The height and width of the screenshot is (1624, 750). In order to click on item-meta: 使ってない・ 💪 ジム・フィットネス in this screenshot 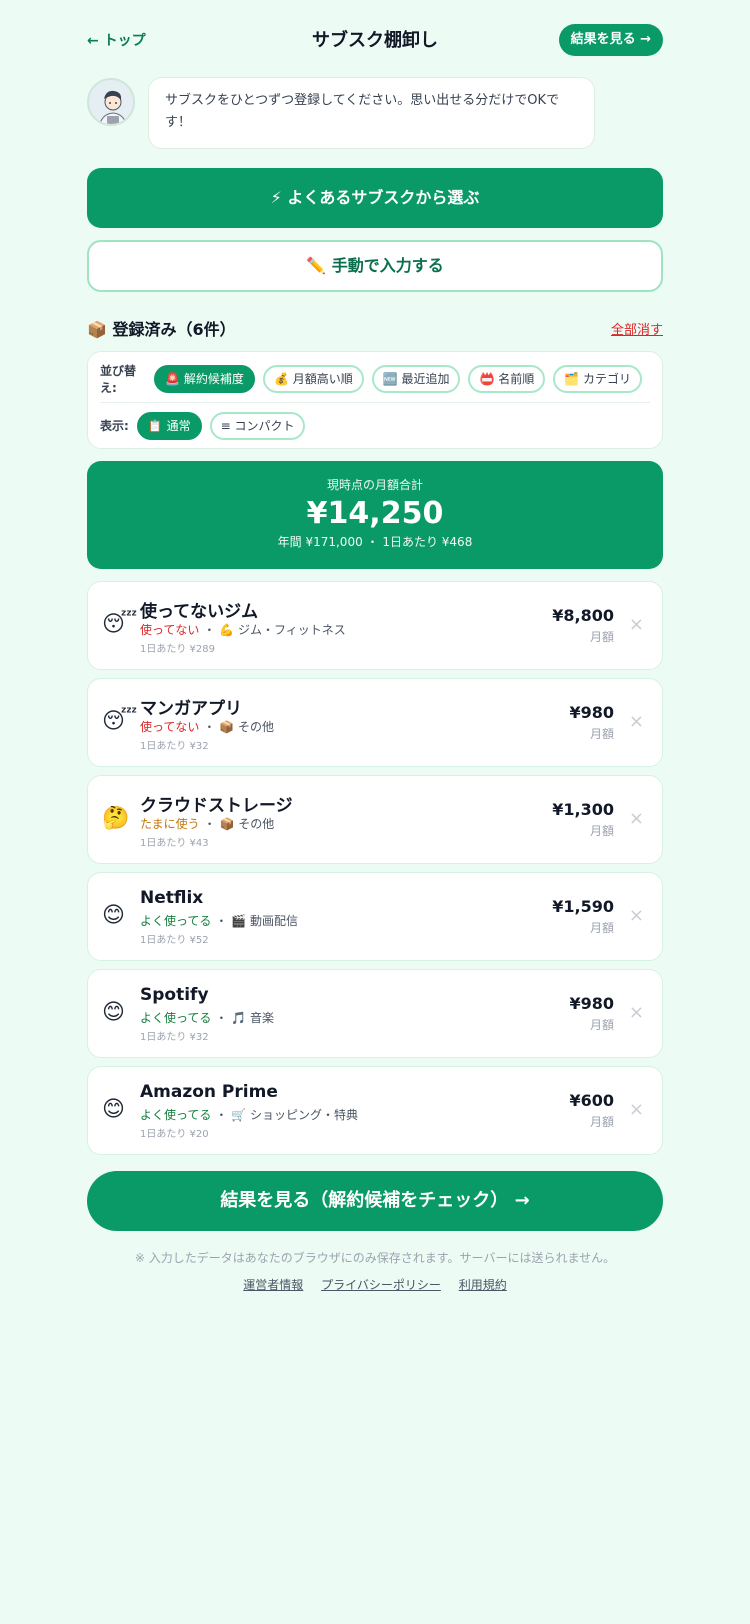, I will do `click(243, 629)`.